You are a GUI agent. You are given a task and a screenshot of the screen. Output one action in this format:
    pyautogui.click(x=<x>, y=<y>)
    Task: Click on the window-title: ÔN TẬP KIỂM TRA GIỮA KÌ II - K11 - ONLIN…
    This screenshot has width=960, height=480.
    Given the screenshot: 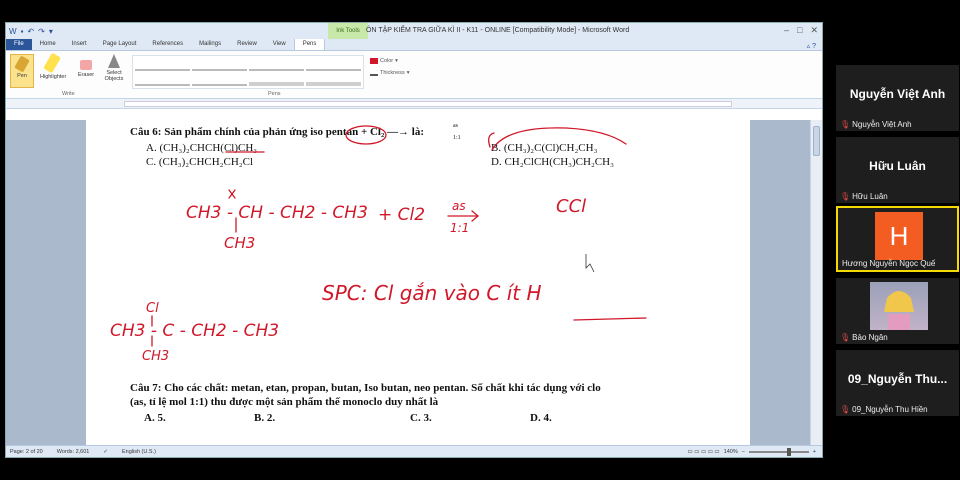 What is the action you would take?
    pyautogui.click(x=498, y=30)
    